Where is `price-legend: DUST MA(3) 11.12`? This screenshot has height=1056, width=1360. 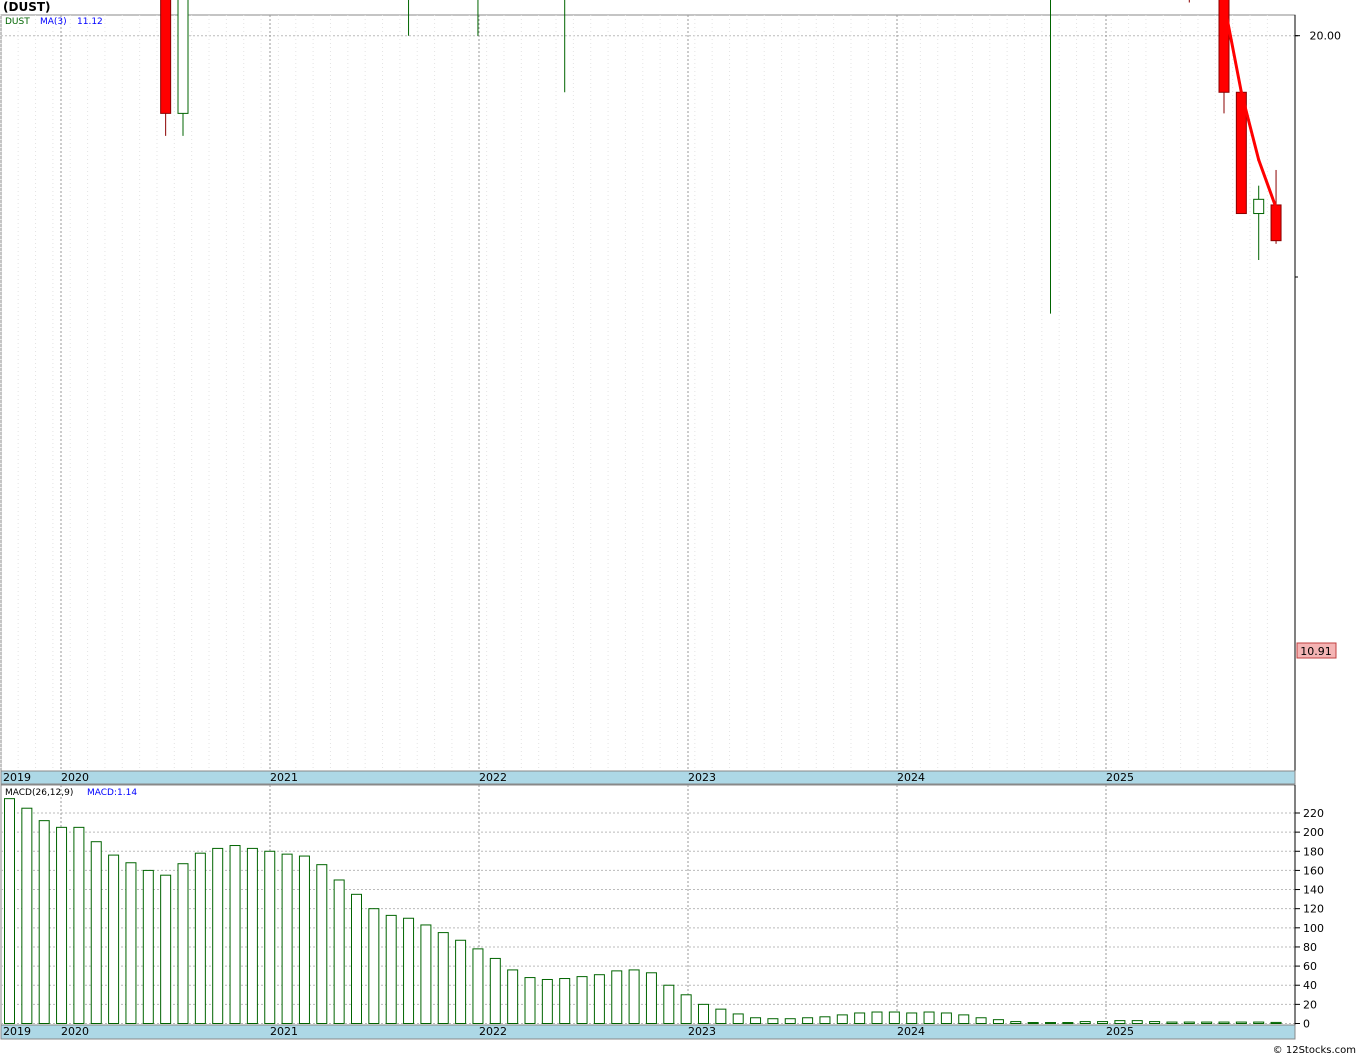
price-legend: DUST MA(3) 11.12 is located at coordinates (54, 22).